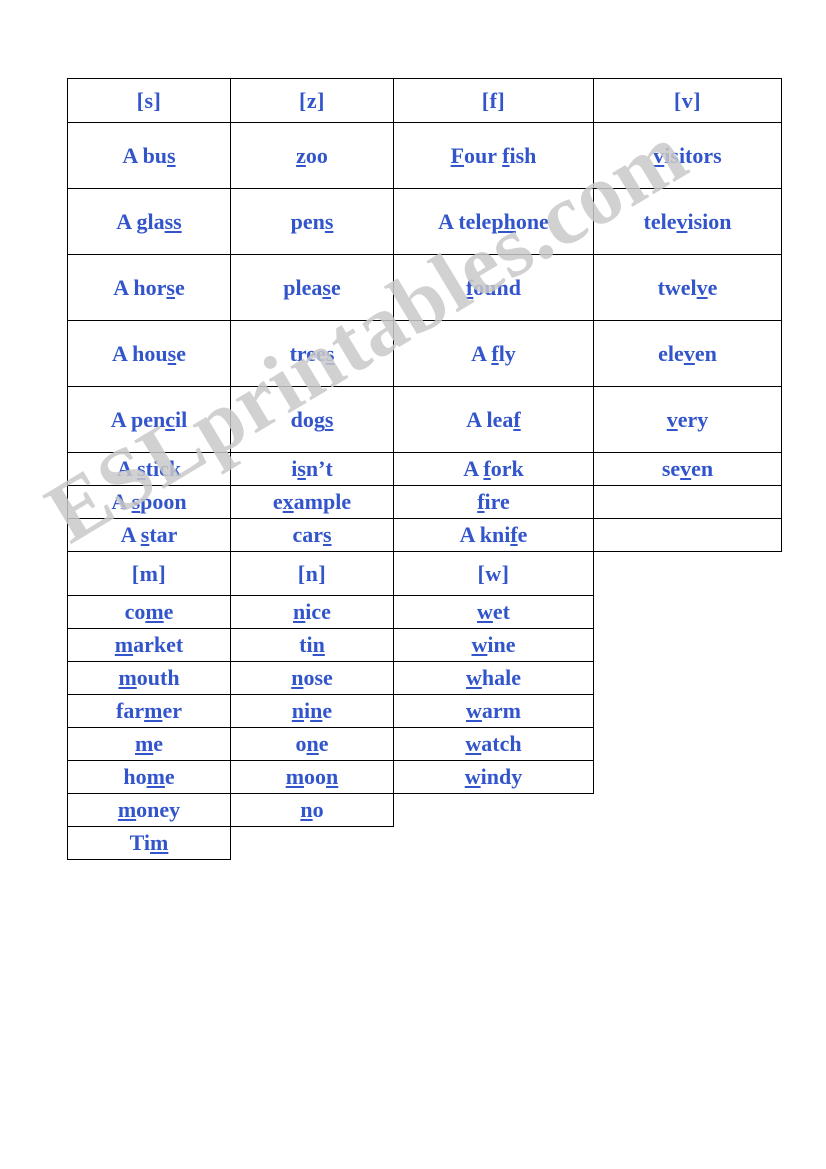  What do you see at coordinates (493, 287) in the screenshot?
I see `word-cell: found` at bounding box center [493, 287].